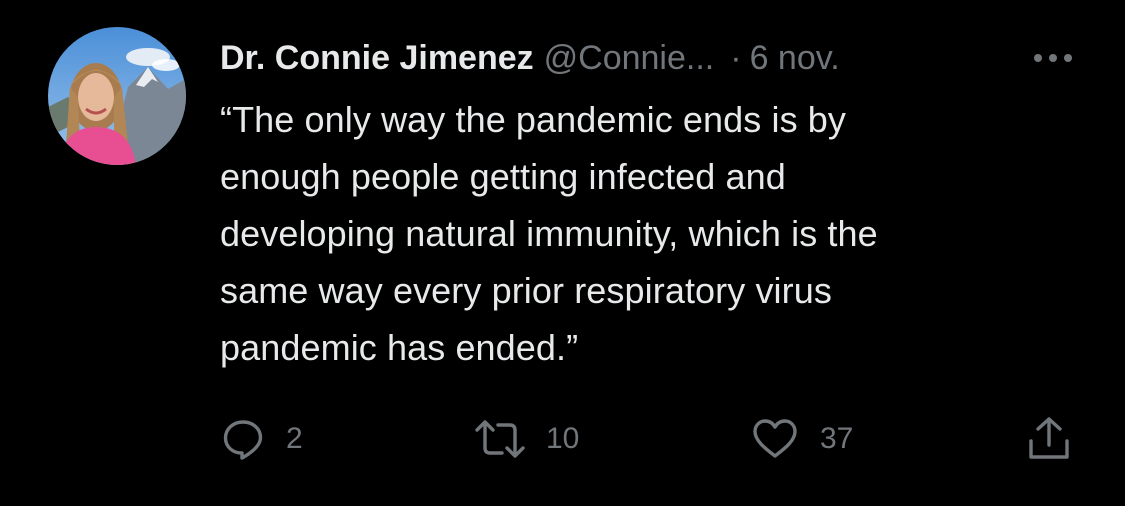 Image resolution: width=1125 pixels, height=506 pixels. Describe the element at coordinates (795, 58) in the screenshot. I see `tweet-timestamp: 6 nov.` at that location.